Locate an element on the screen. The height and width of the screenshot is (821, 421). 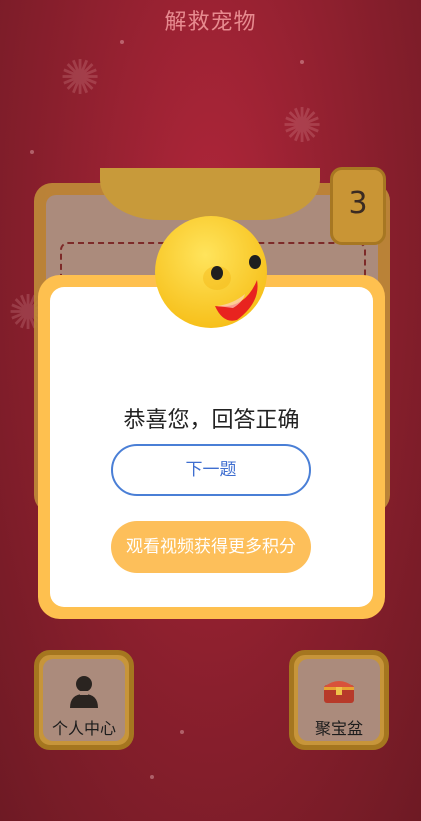
level-lantern: 3 is located at coordinates (358, 206).